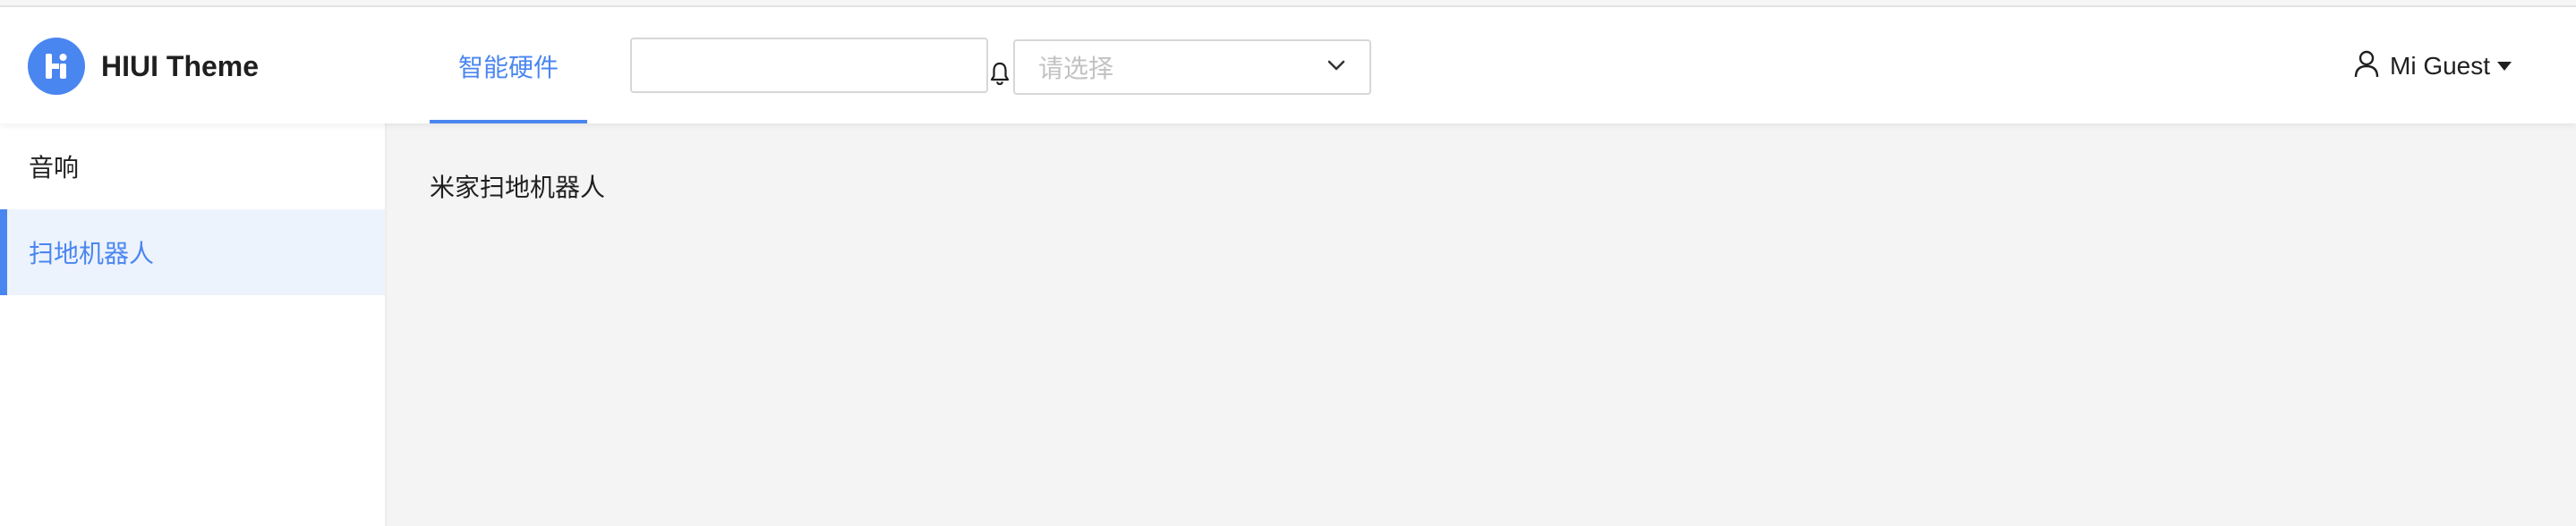  Describe the element at coordinates (192, 166) in the screenshot. I see `sidebar-item-speaker: 音响` at that location.